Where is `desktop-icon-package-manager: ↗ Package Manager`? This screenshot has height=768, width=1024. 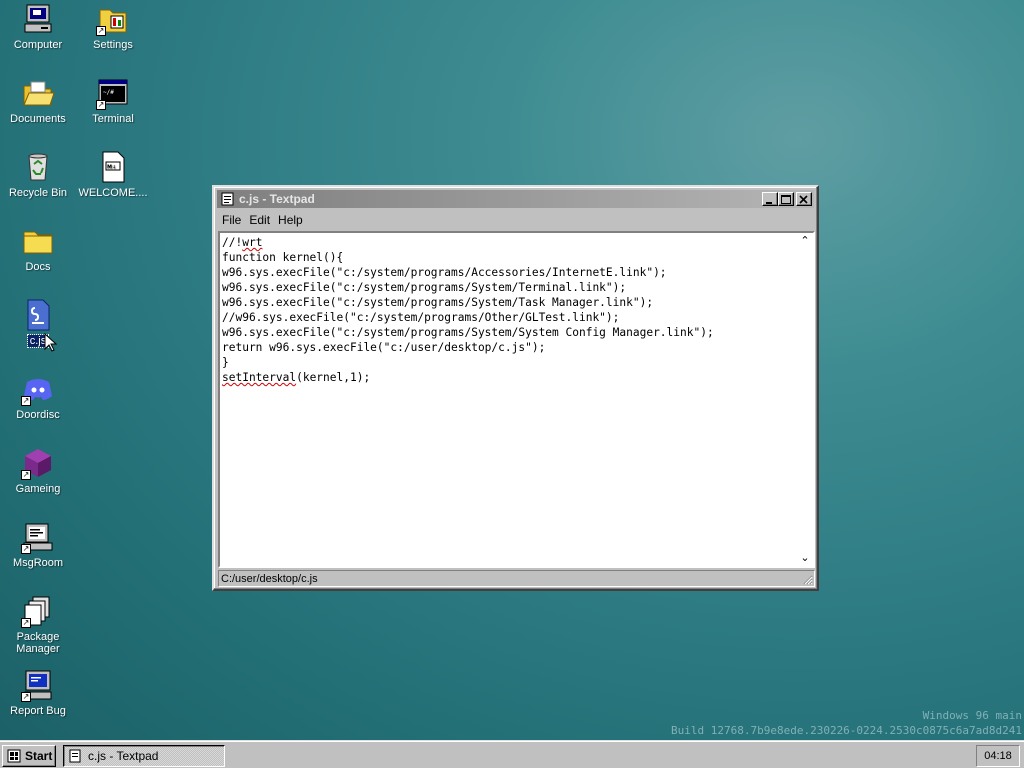 desktop-icon-package-manager: ↗ Package Manager is located at coordinates (38, 624).